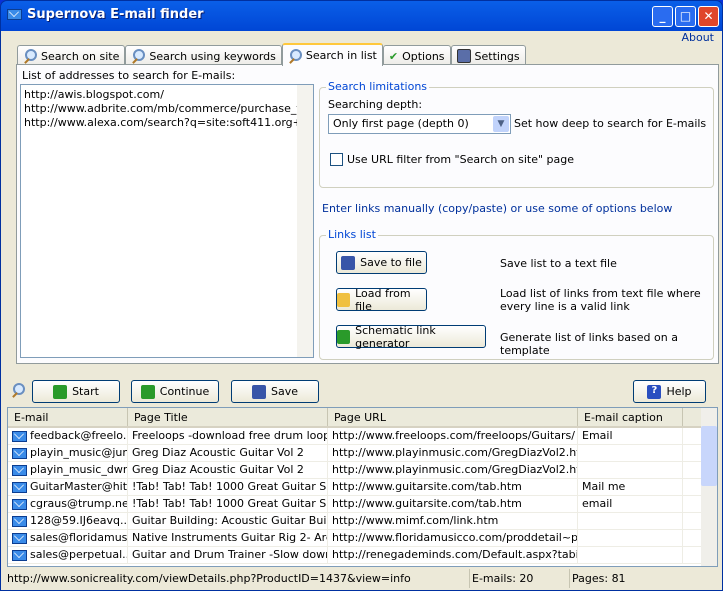  I want to click on schematic-link-generator-button: Schematic link generator, so click(411, 337).